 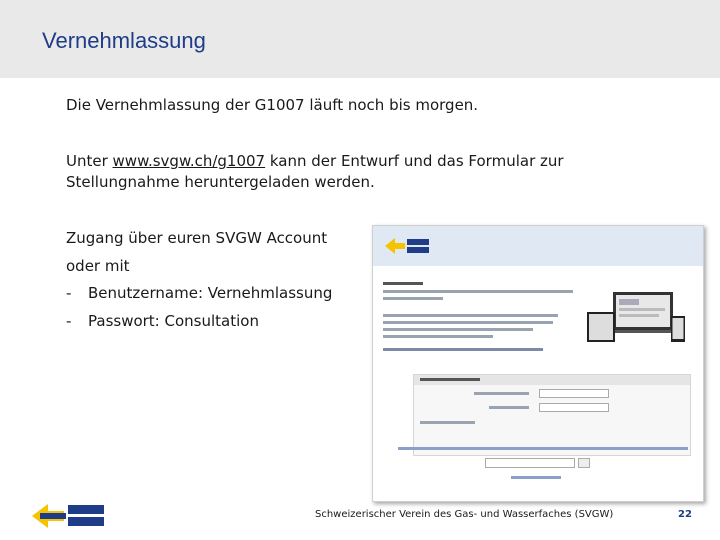 I want to click on screenshot-password-field, so click(x=574, y=407).